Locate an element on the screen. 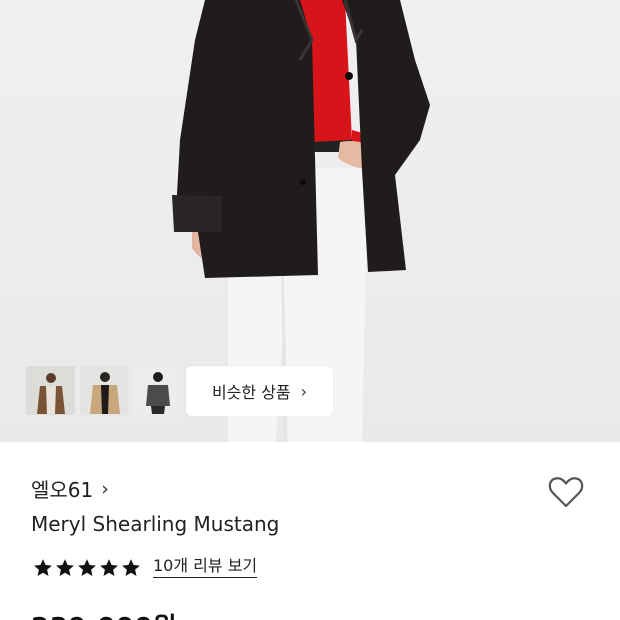 The image size is (620, 620). review-link: 10개 리뷰 보기 is located at coordinates (205, 567).